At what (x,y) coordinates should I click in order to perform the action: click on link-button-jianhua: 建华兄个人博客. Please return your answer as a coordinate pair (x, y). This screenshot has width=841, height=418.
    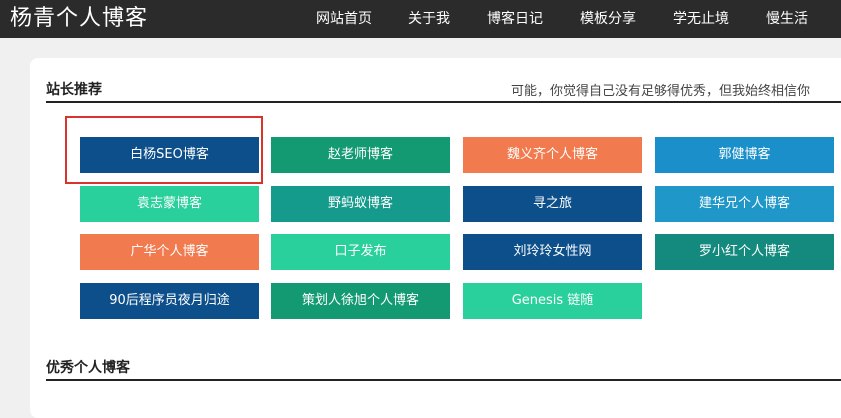
    Looking at the image, I should click on (744, 204).